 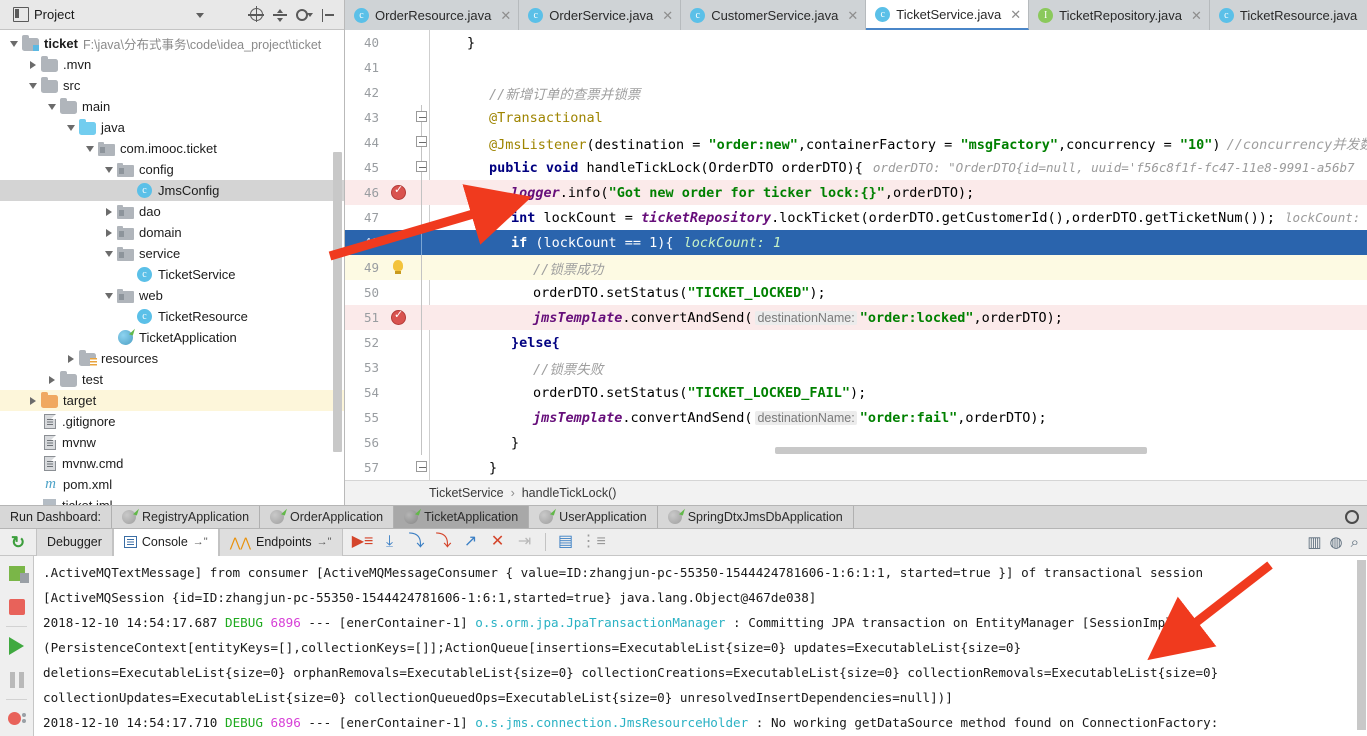 What do you see at coordinates (1355, 542) in the screenshot?
I see `search-icon: ⌕` at bounding box center [1355, 542].